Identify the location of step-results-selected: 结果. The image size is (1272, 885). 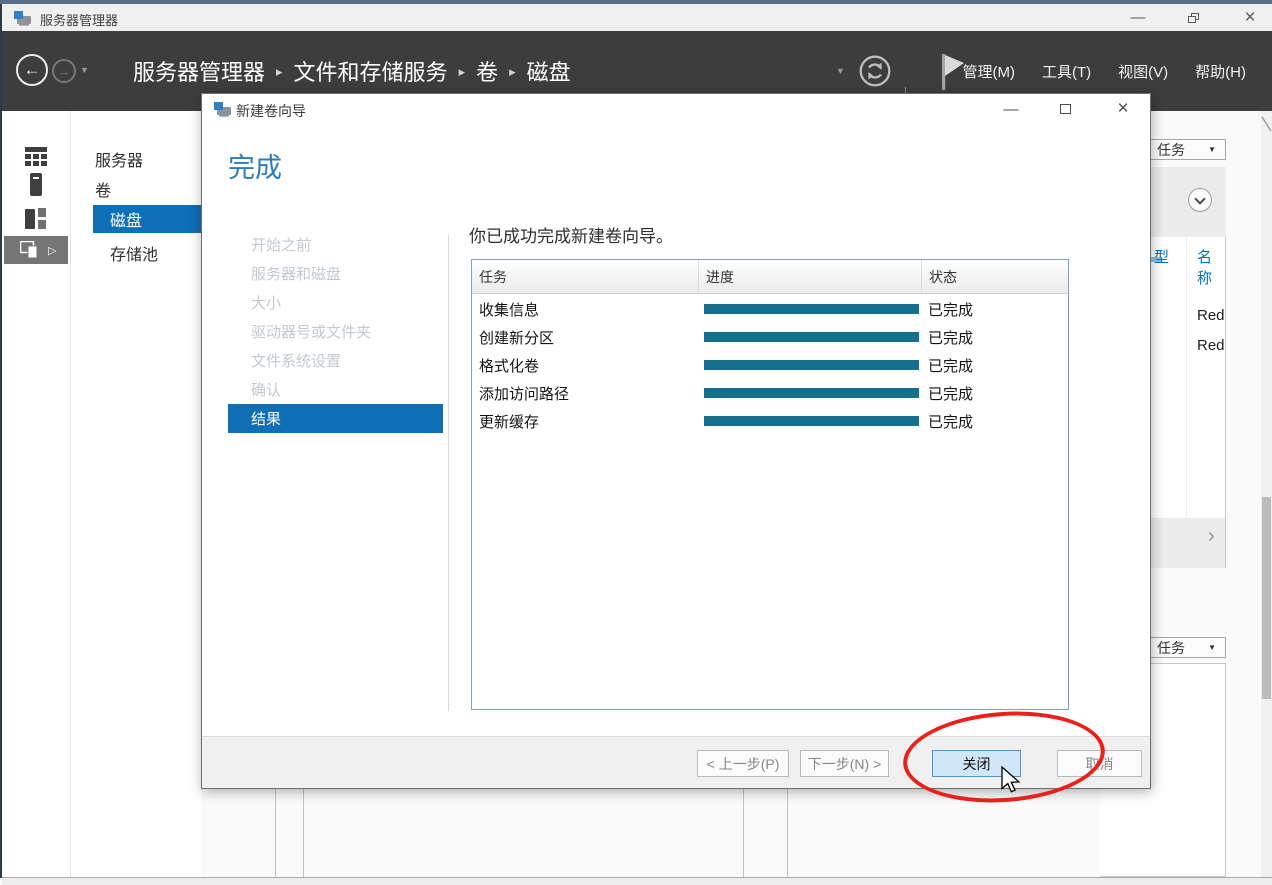
(335, 418).